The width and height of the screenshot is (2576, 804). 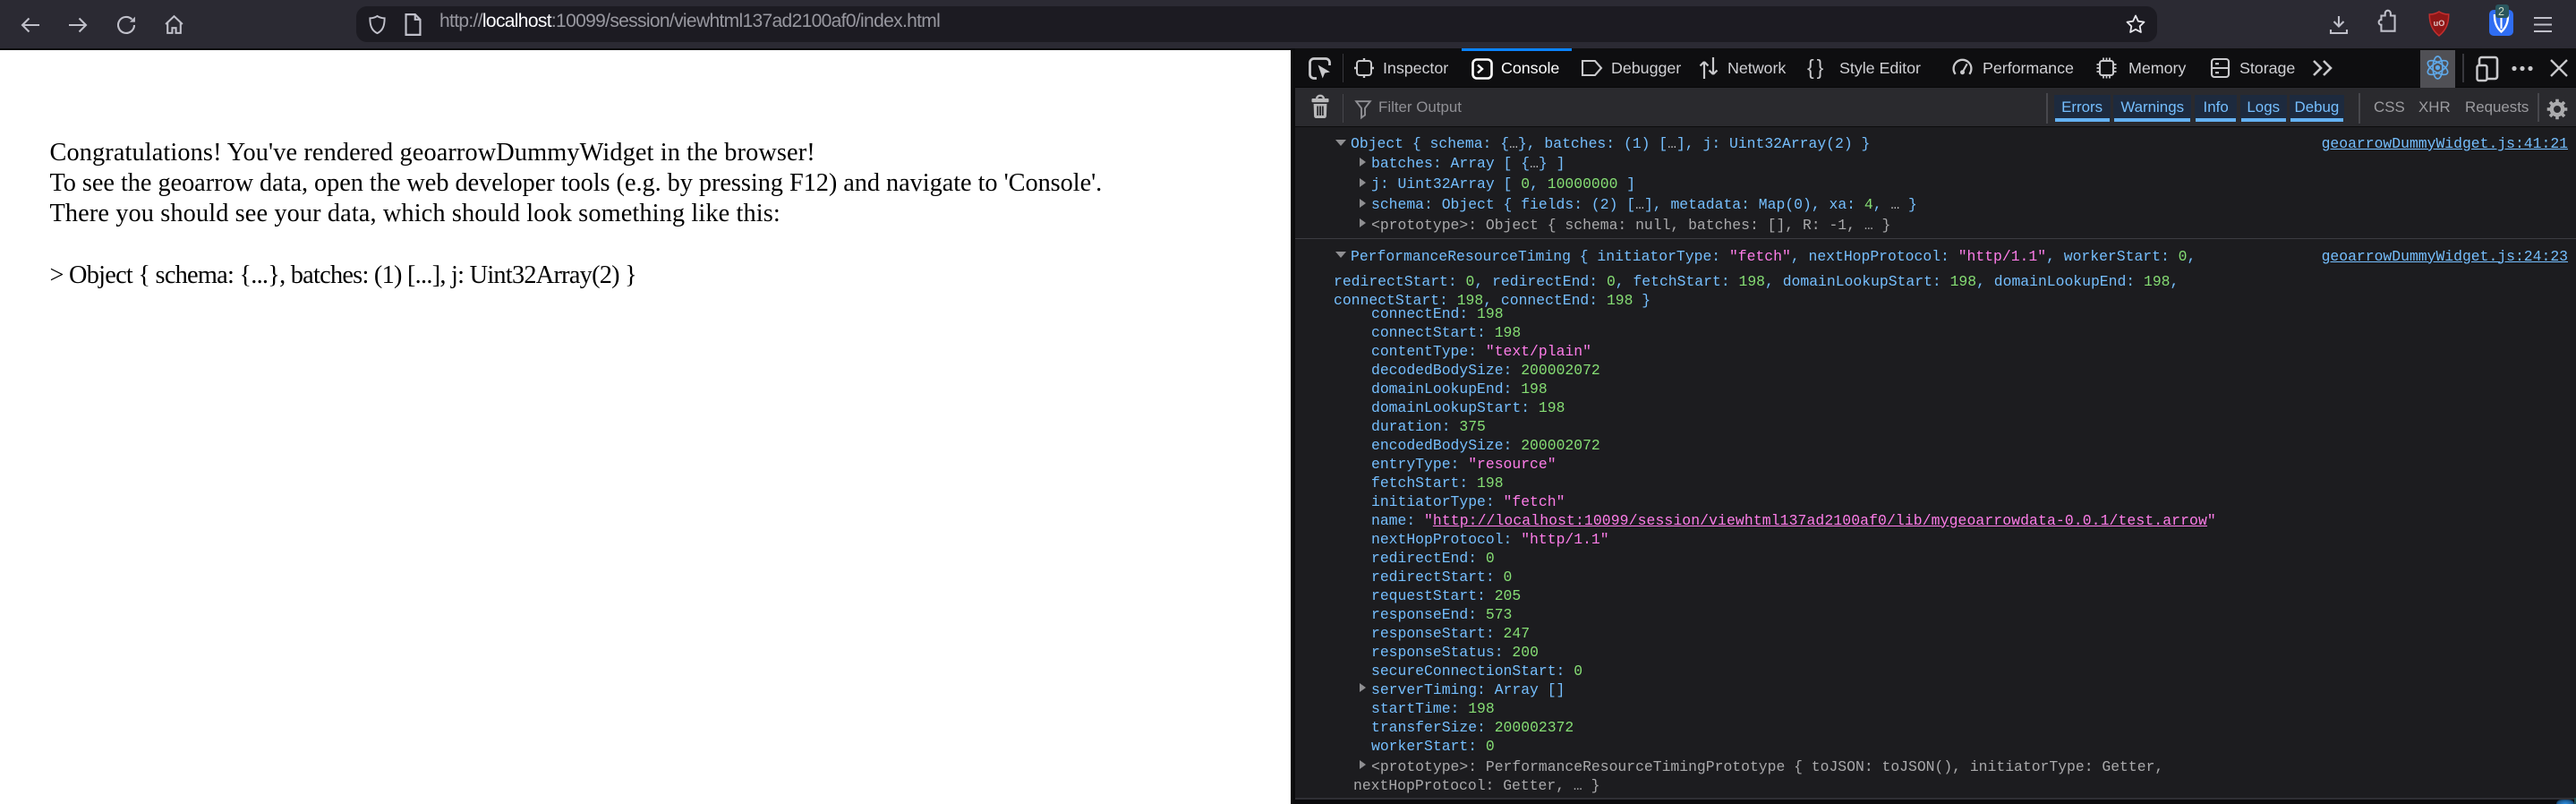 What do you see at coordinates (2439, 23) in the screenshot?
I see `svg-text: uO` at bounding box center [2439, 23].